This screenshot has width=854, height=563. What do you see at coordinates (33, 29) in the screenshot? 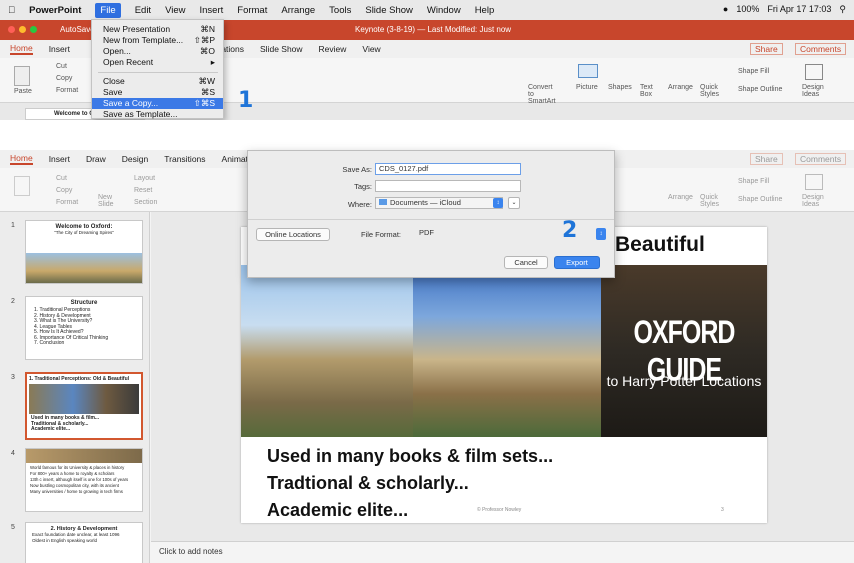
I see `zoom-window-icon` at bounding box center [33, 29].